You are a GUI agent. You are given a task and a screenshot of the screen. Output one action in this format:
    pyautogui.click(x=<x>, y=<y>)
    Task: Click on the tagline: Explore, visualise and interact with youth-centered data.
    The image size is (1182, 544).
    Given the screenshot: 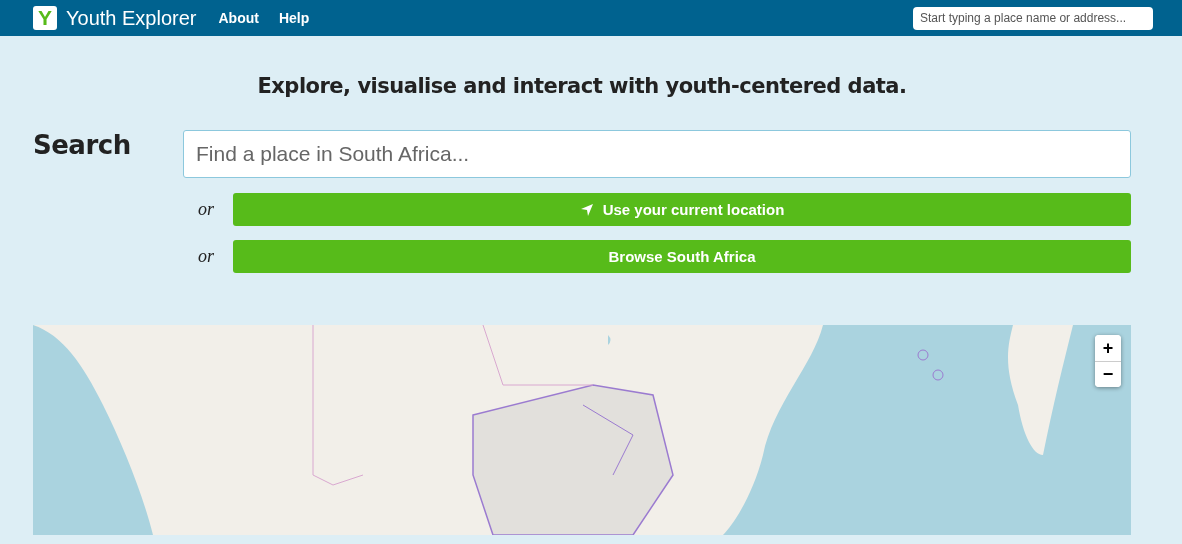 What is the action you would take?
    pyautogui.click(x=582, y=85)
    